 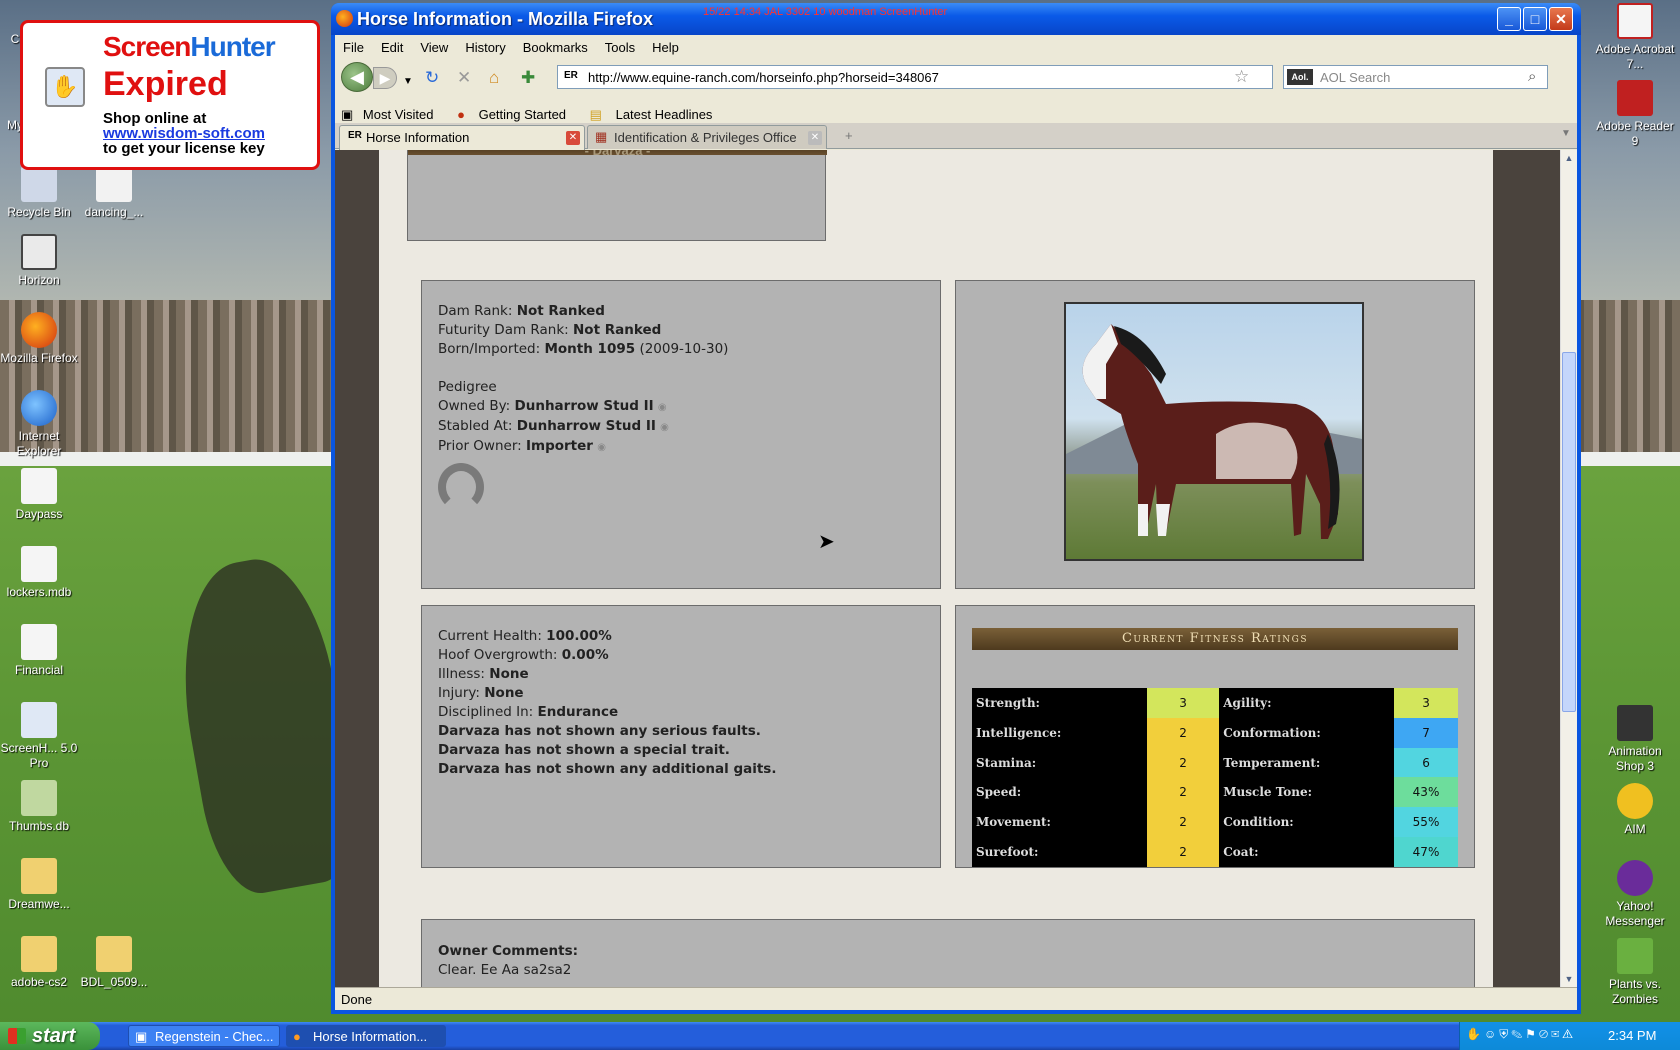 What do you see at coordinates (559, 446) in the screenshot?
I see `prior-owner-link: Importer` at bounding box center [559, 446].